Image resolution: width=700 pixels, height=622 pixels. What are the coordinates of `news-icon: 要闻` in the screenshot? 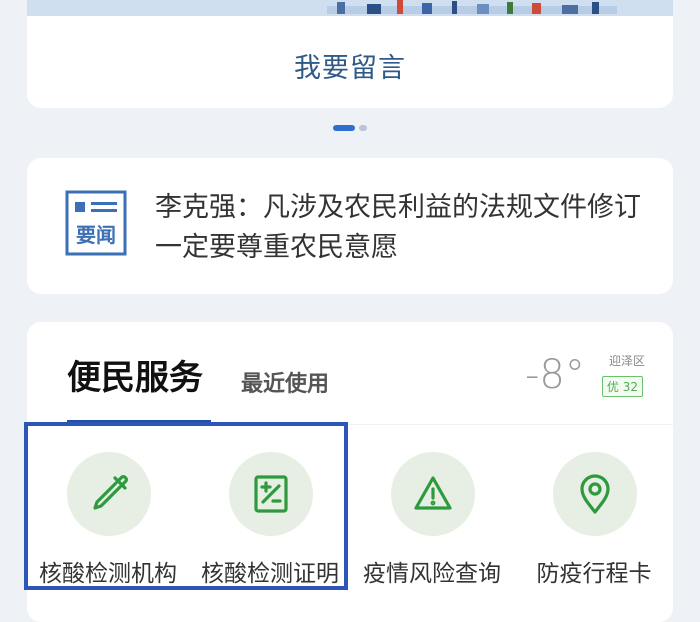 It's located at (96, 223).